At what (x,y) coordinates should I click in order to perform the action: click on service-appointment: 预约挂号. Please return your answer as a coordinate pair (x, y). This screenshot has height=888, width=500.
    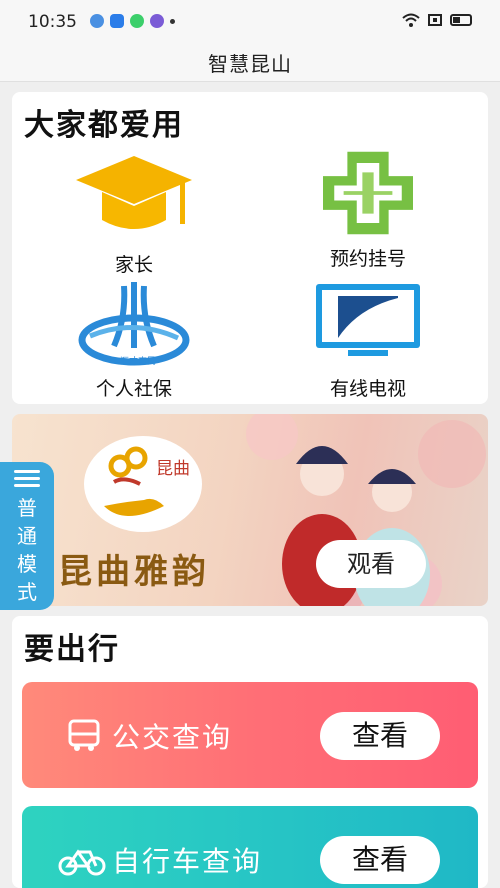
    Looking at the image, I should click on (368, 209).